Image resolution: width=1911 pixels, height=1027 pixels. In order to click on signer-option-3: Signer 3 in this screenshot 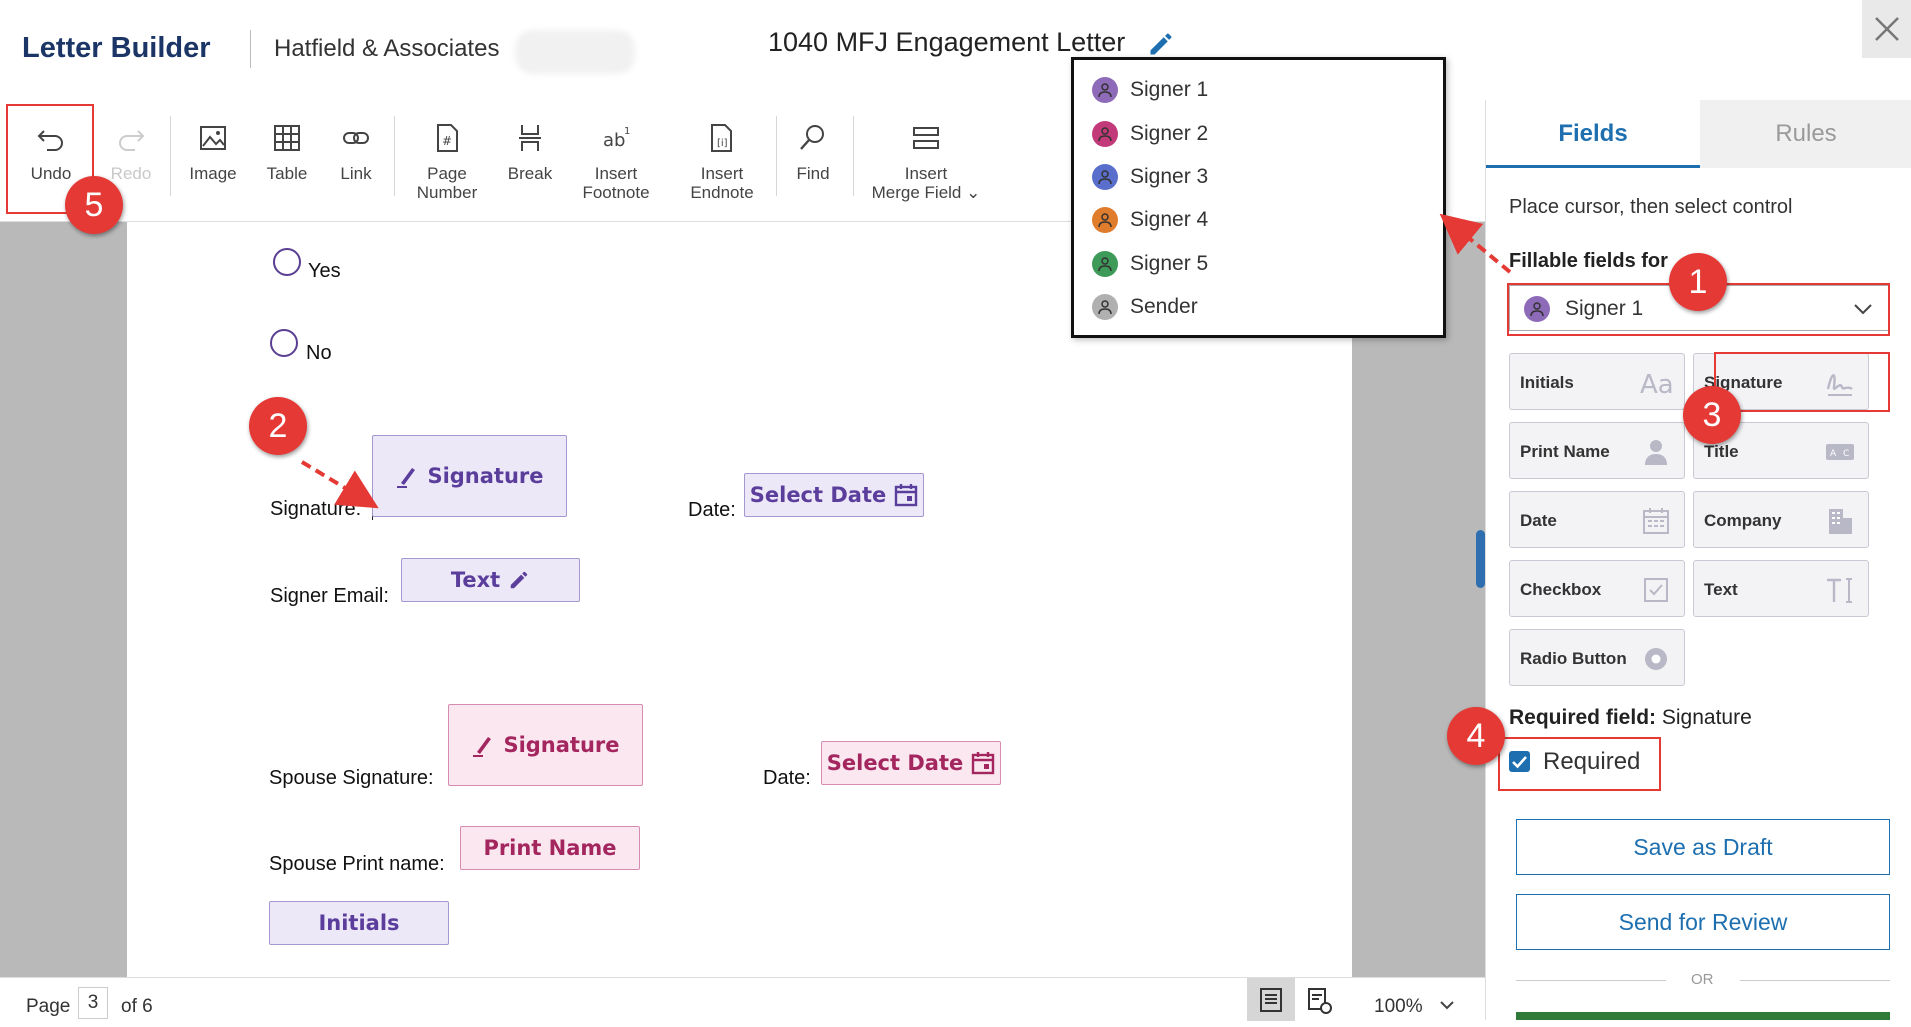, I will do `click(1150, 177)`.